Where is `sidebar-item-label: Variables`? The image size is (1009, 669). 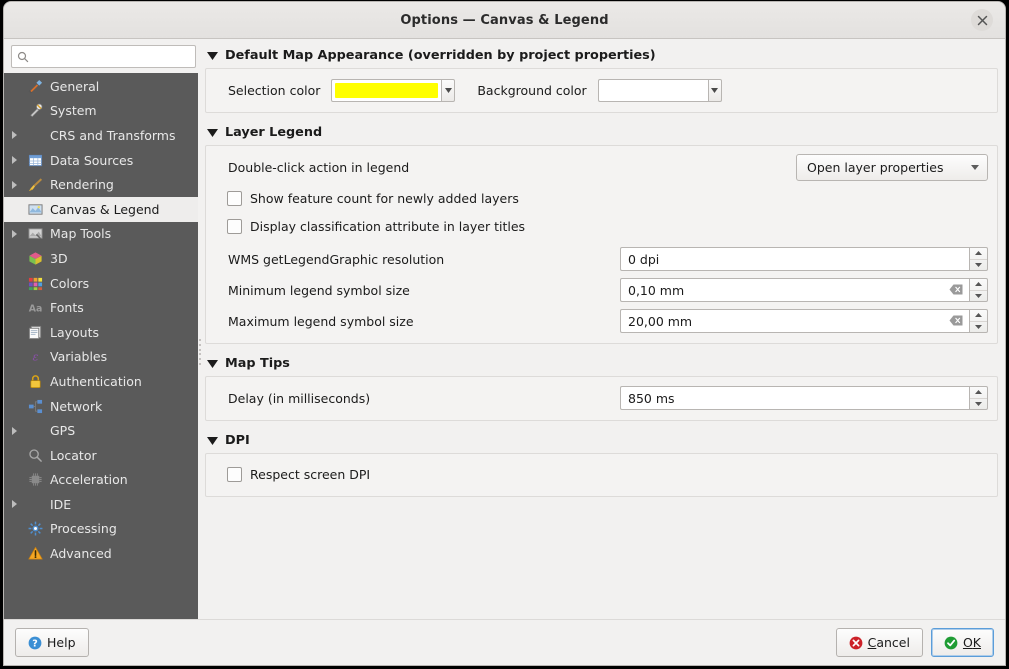
sidebar-item-label: Variables is located at coordinates (79, 357).